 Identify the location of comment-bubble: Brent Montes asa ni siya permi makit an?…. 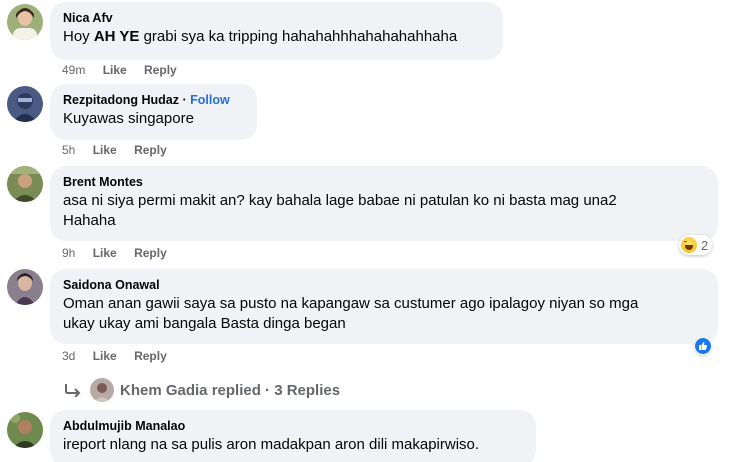
(384, 203).